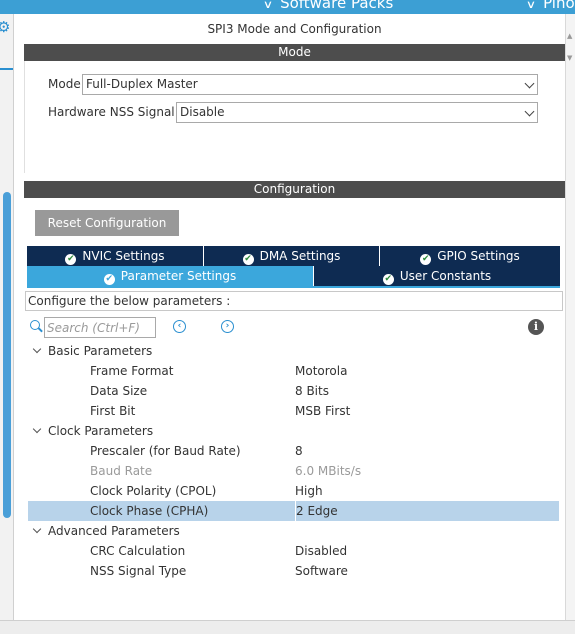 The height and width of the screenshot is (634, 575). Describe the element at coordinates (202, 112) in the screenshot. I see `nss-select-value: Disable` at that location.